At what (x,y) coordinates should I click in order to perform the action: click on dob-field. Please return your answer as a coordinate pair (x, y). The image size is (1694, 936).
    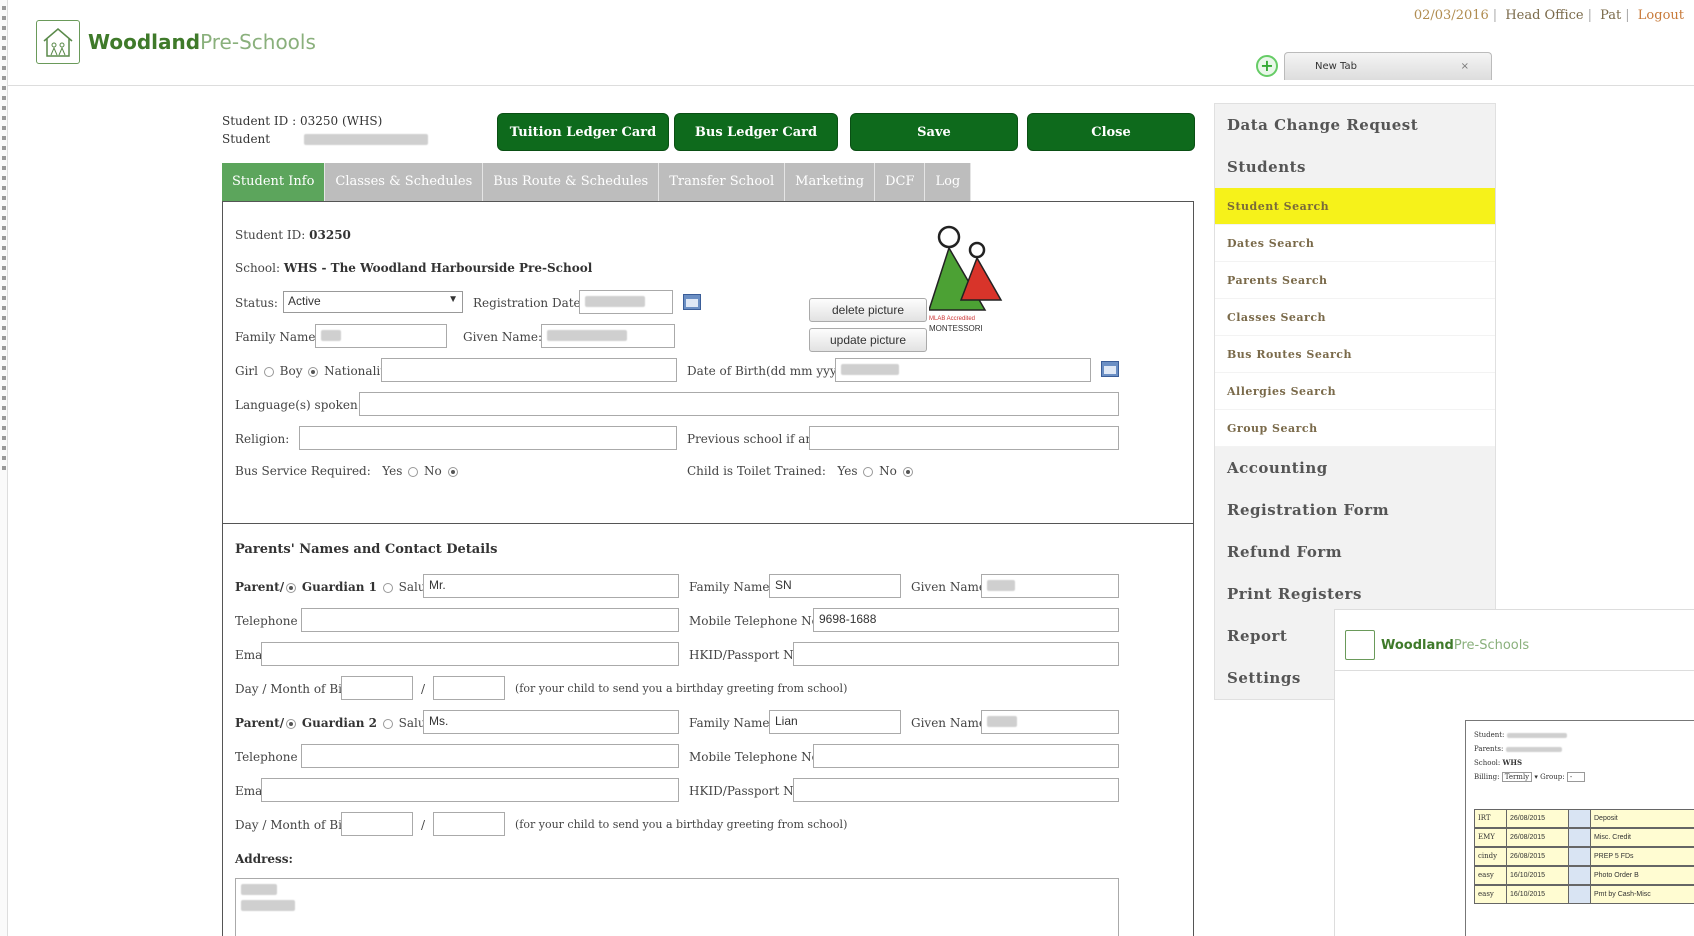
    Looking at the image, I should click on (963, 370).